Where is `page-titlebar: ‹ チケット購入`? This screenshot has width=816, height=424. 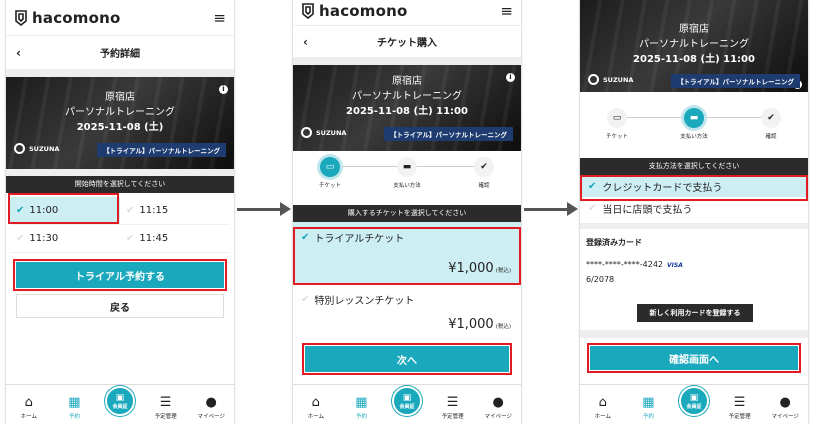
page-titlebar: ‹ チケット購入 is located at coordinates (407, 42).